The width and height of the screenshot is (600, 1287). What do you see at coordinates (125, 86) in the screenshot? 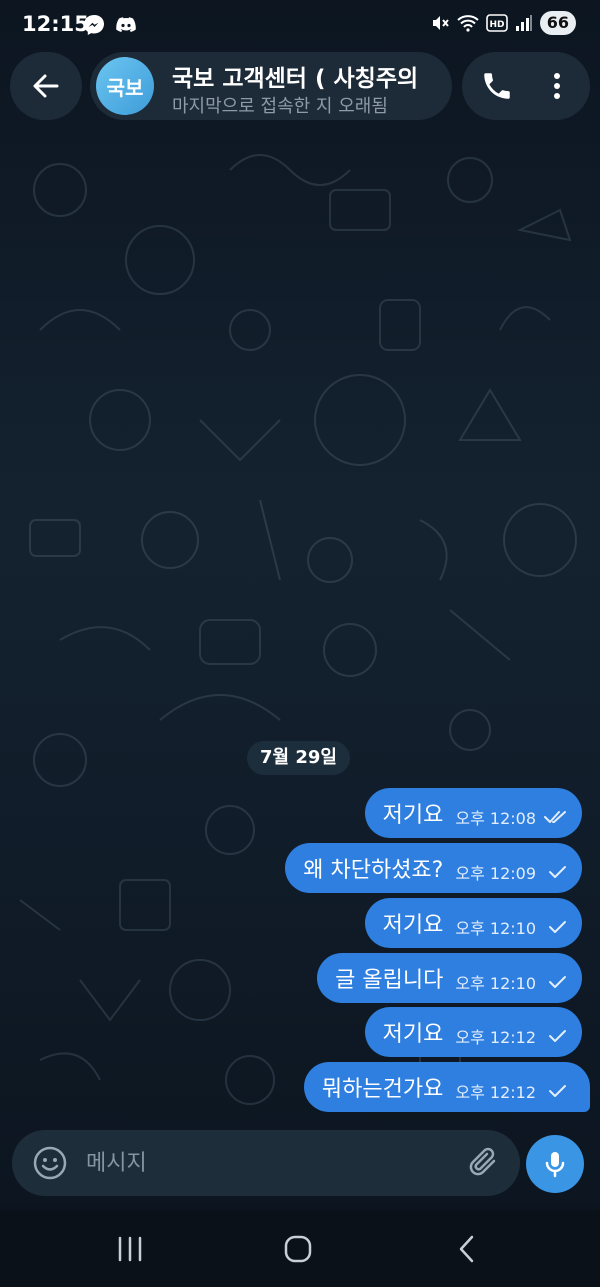
I see `avatar: 국보` at bounding box center [125, 86].